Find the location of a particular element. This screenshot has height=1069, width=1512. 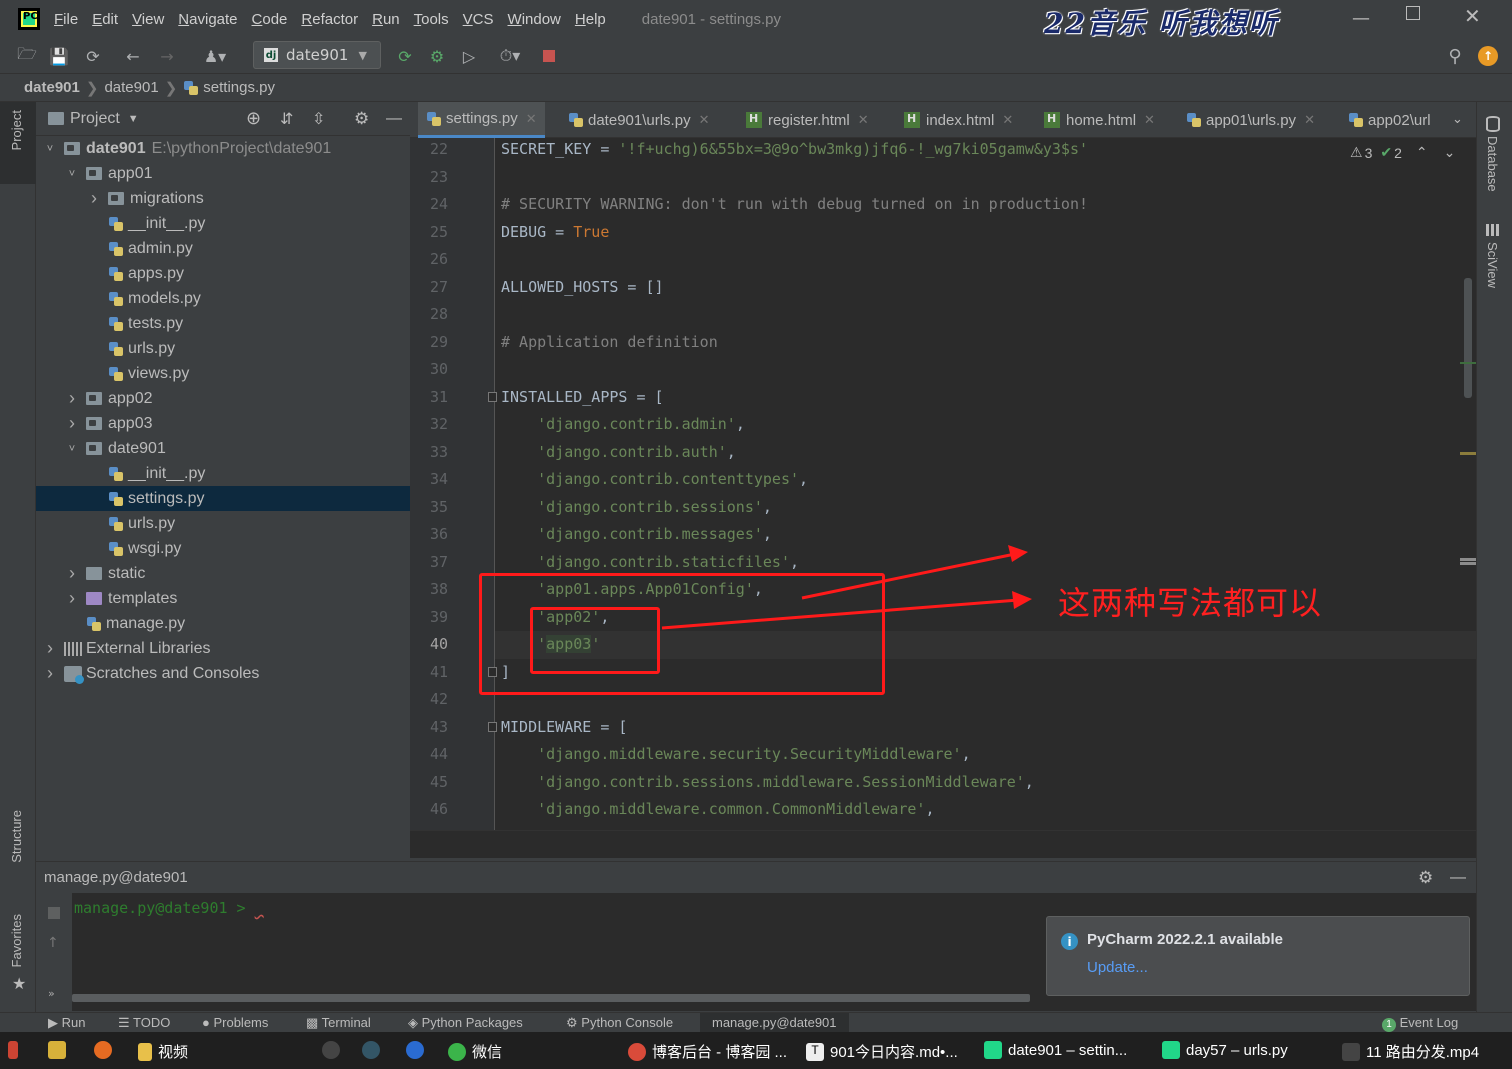

event-log-button: 1 Event Log is located at coordinates (1420, 1023).